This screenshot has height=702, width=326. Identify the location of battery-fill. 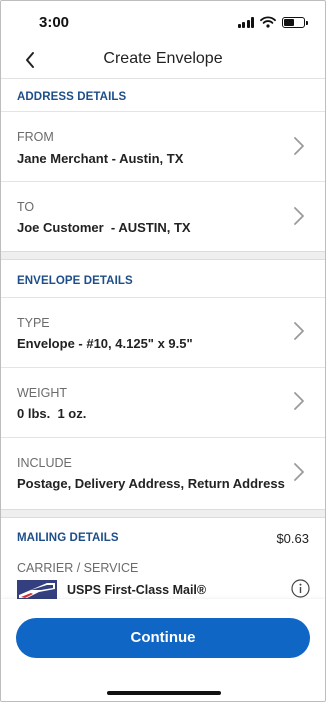
(289, 22).